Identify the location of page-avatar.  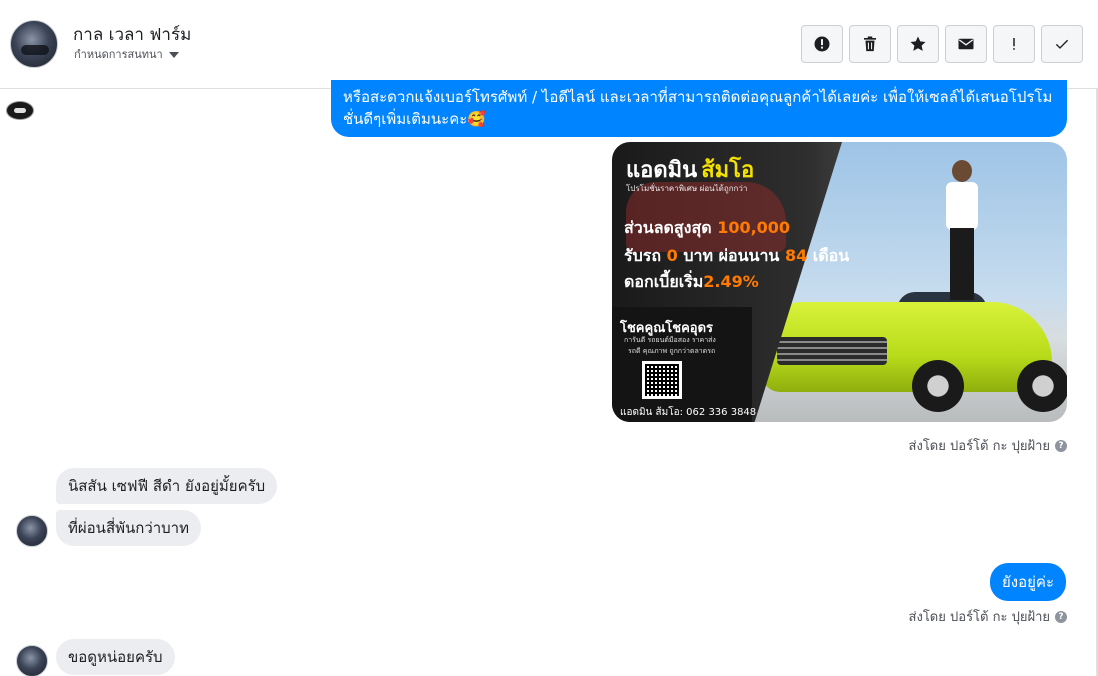
(20, 110).